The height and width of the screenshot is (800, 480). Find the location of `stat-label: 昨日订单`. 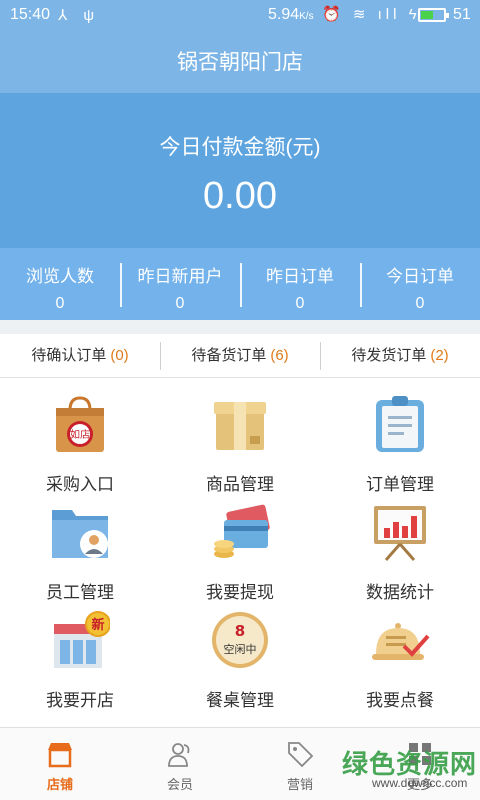

stat-label: 昨日订单 is located at coordinates (300, 276).